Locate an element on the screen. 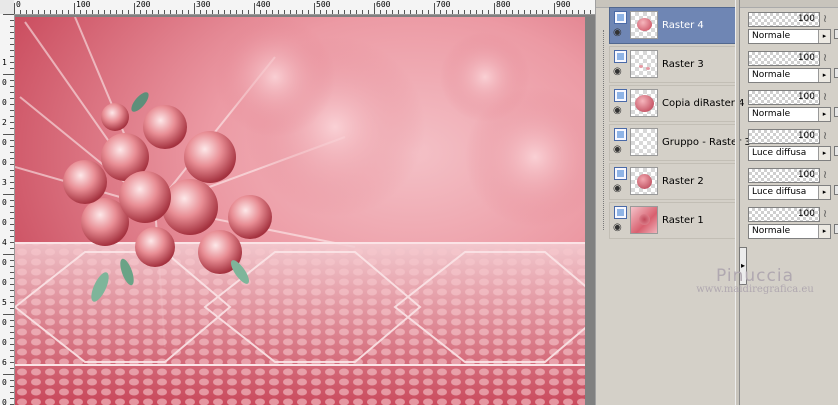 The width and height of the screenshot is (838, 405). ruler-left-label: 2 is located at coordinates (4, 122).